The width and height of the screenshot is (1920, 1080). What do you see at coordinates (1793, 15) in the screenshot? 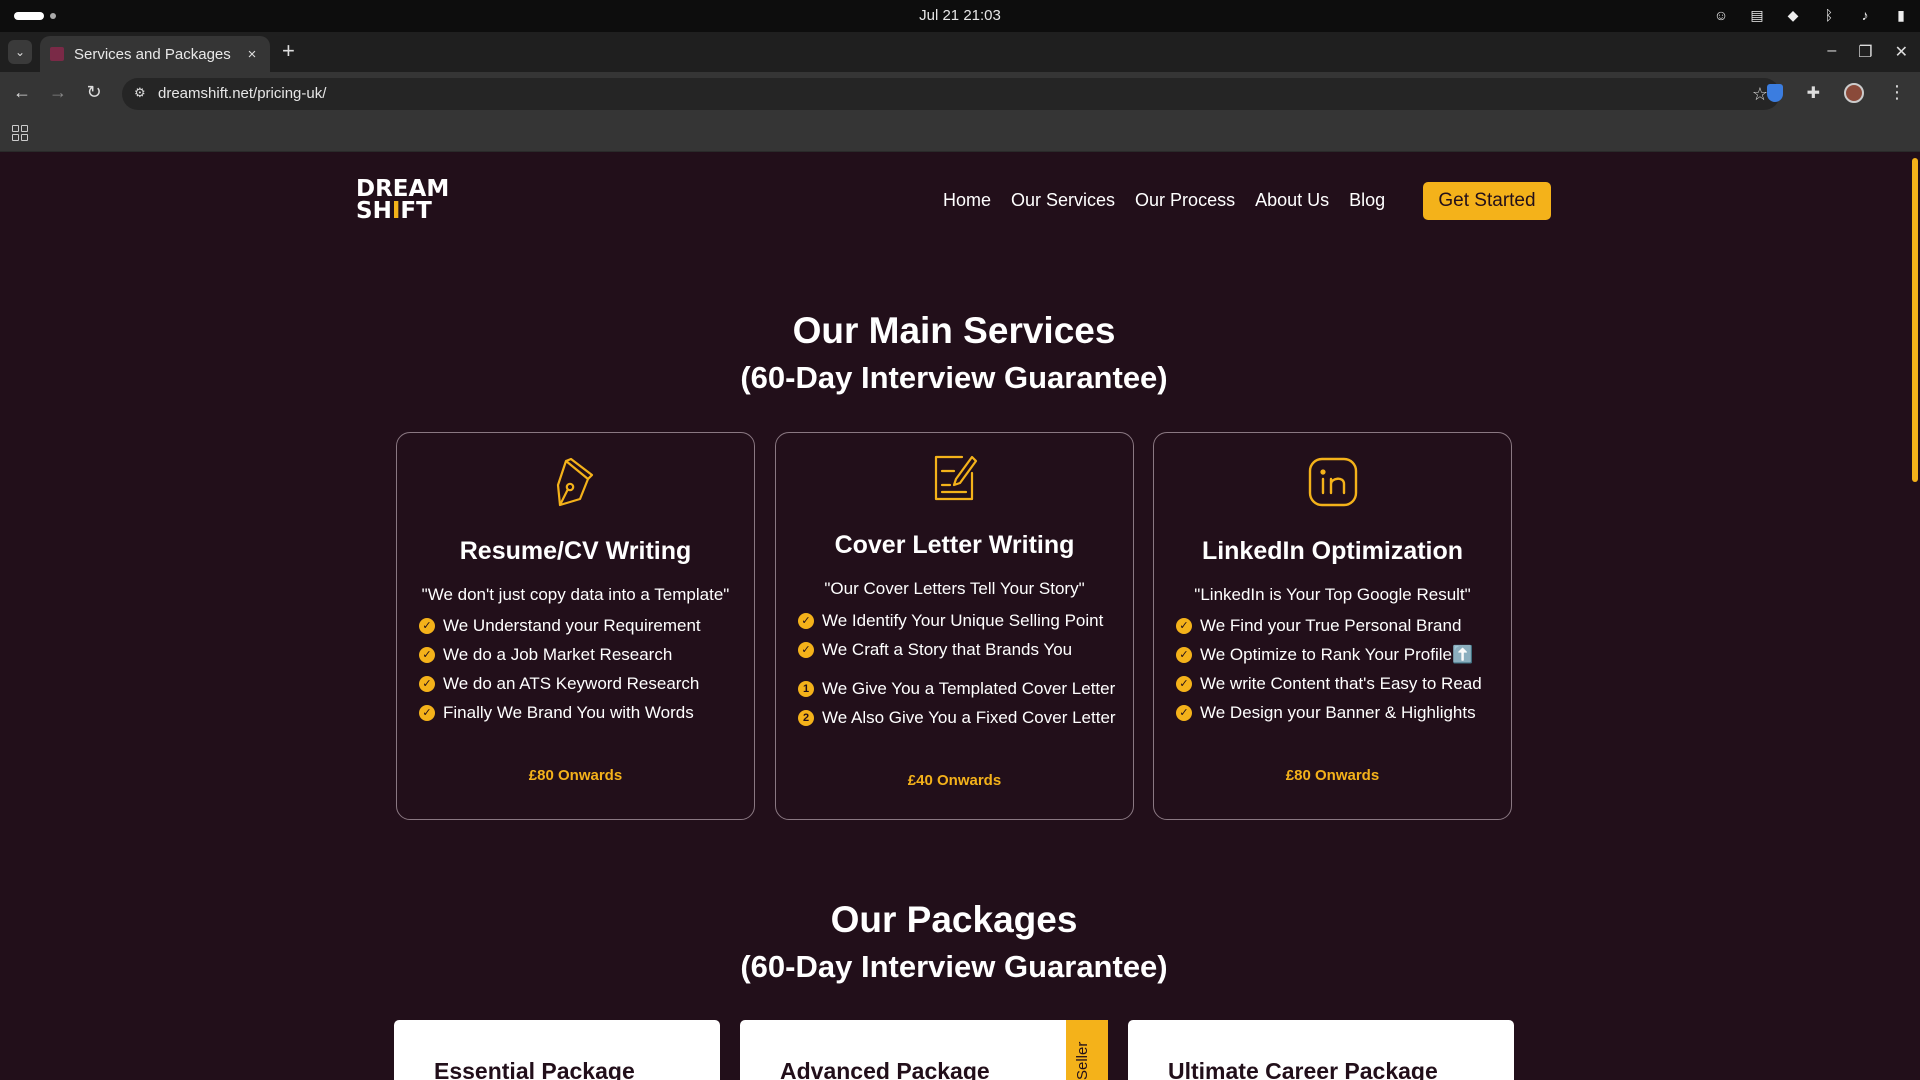
I see `wifi-icon: ◆` at bounding box center [1793, 15].